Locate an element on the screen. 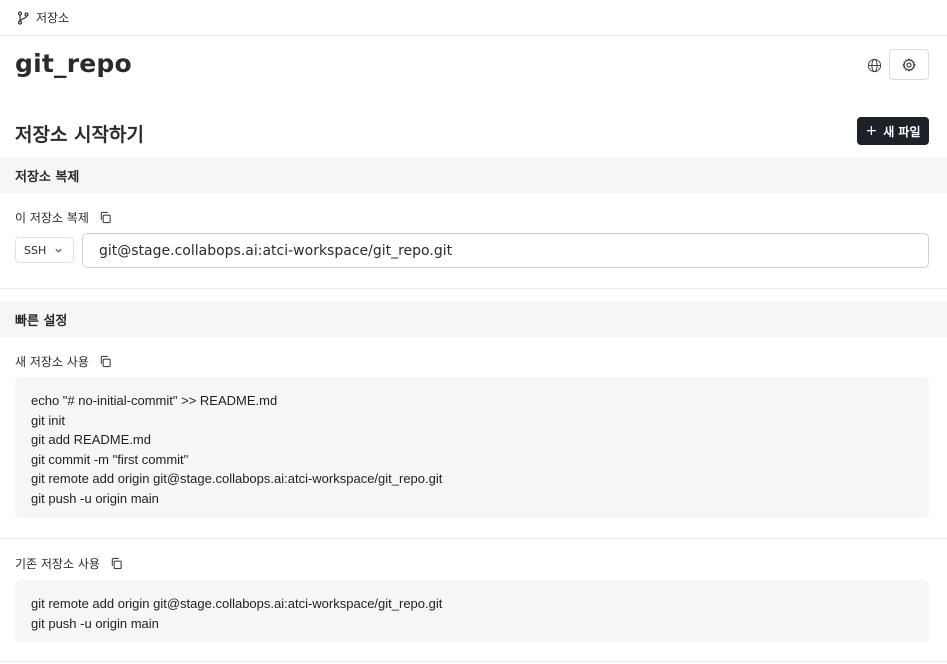  protocol-value: SSH is located at coordinates (35, 250).